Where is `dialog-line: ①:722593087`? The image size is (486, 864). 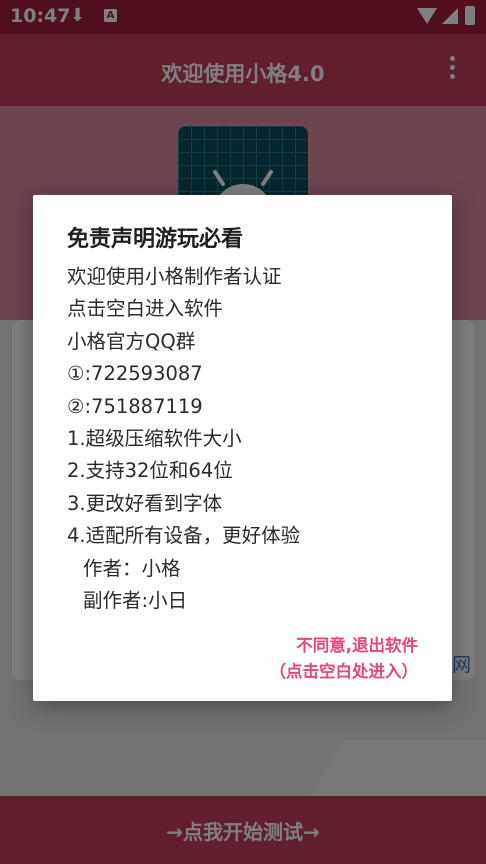 dialog-line: ①:722593087 is located at coordinates (135, 374).